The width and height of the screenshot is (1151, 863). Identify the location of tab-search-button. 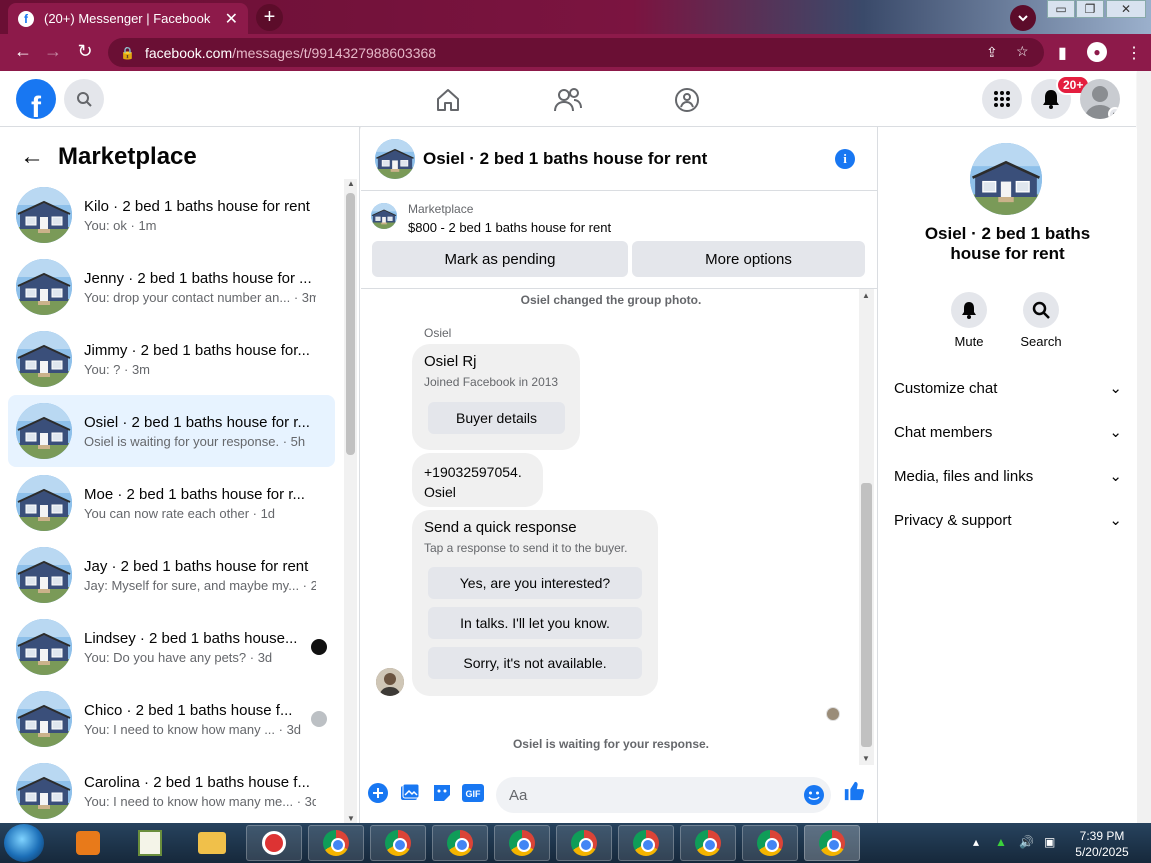
(1023, 18).